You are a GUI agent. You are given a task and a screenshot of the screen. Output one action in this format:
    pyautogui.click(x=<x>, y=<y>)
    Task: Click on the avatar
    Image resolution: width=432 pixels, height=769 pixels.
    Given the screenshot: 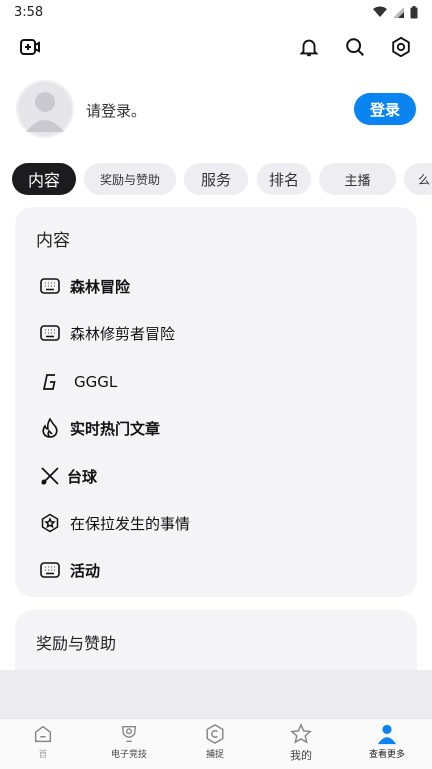 What is the action you would take?
    pyautogui.click(x=45, y=109)
    